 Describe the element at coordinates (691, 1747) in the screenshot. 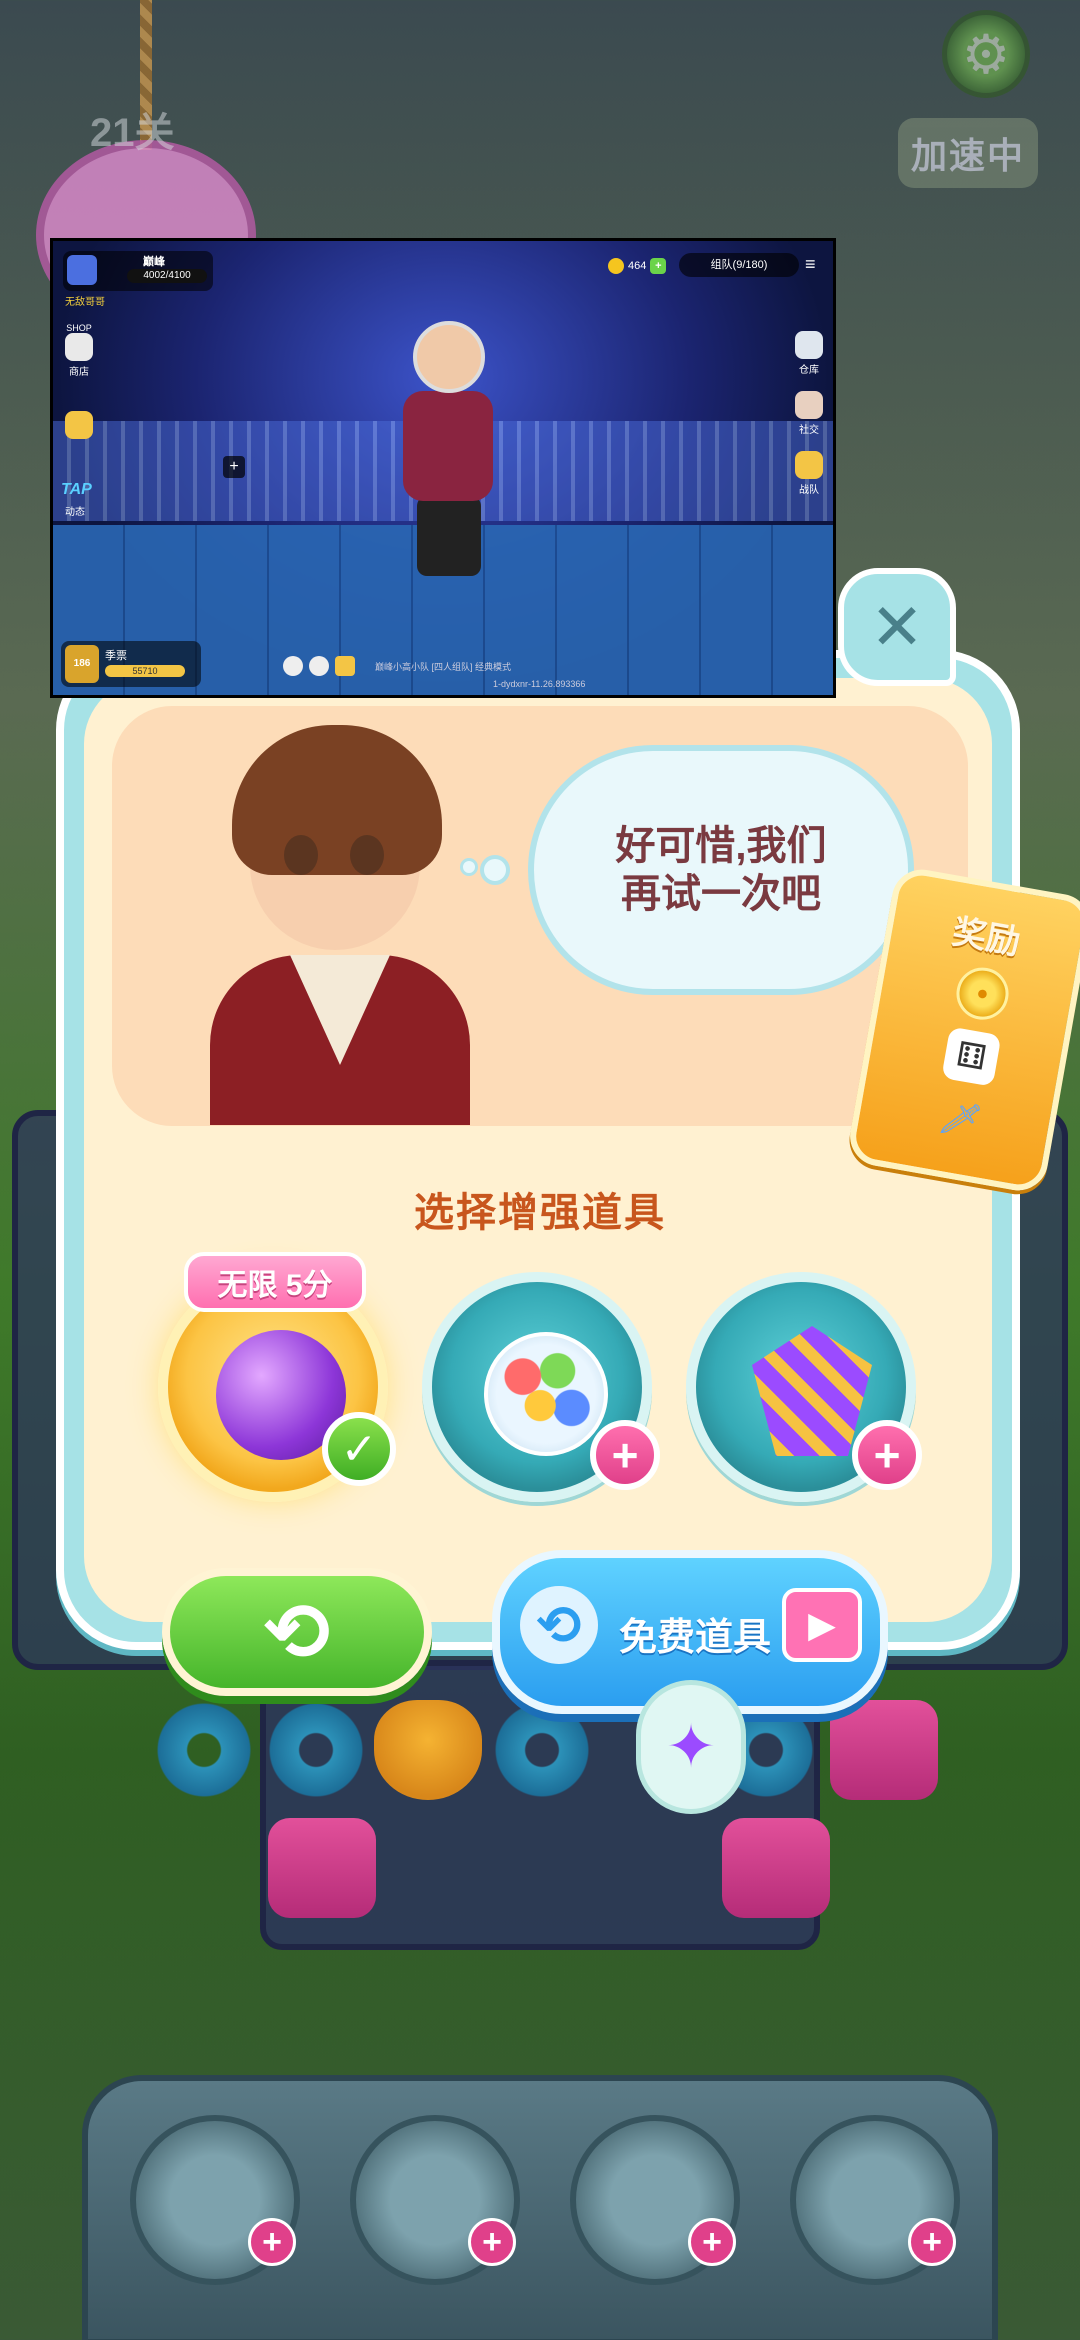

I see `rocket-reward-icon: ✦` at that location.